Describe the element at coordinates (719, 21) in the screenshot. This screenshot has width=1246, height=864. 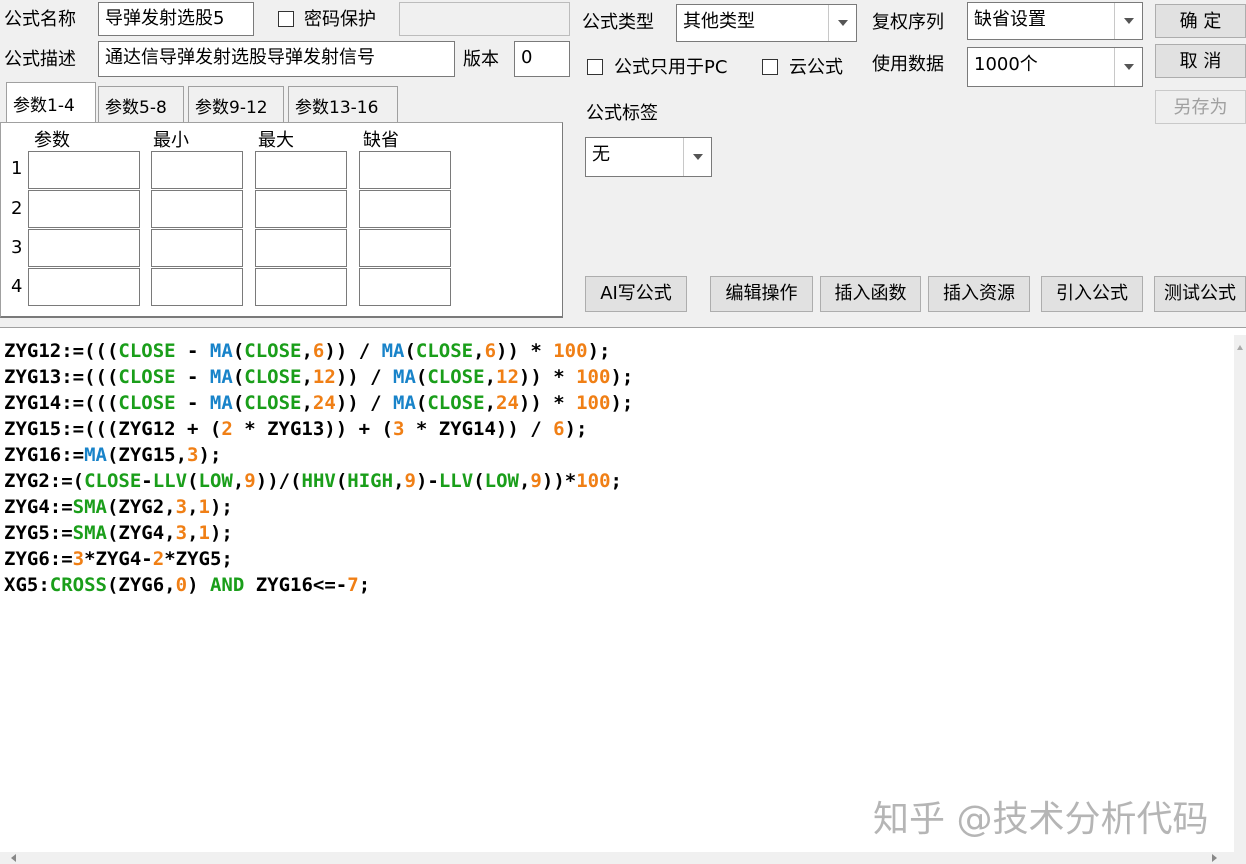
I see `formula-type-value: 其他类型` at that location.